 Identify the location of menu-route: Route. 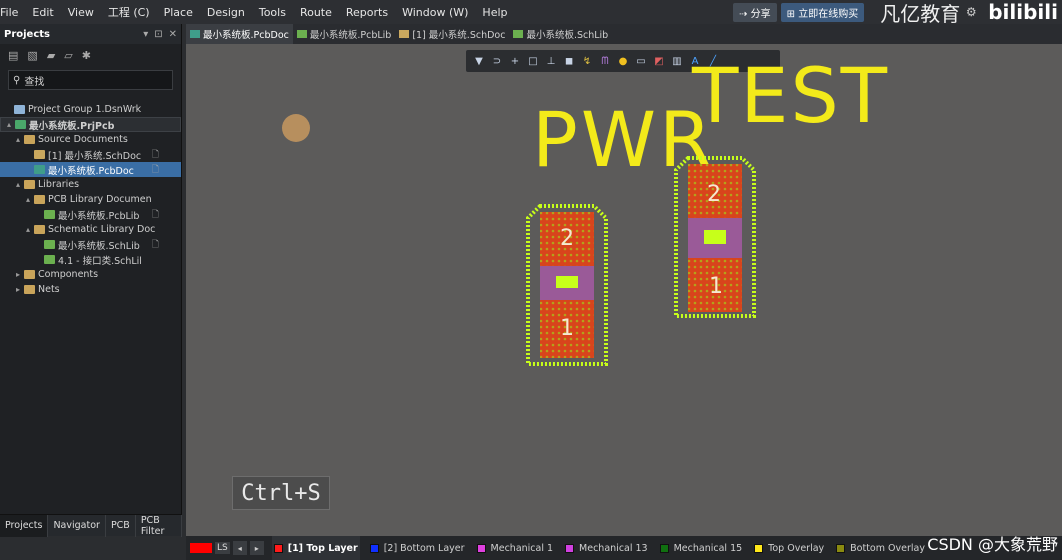
(320, 12).